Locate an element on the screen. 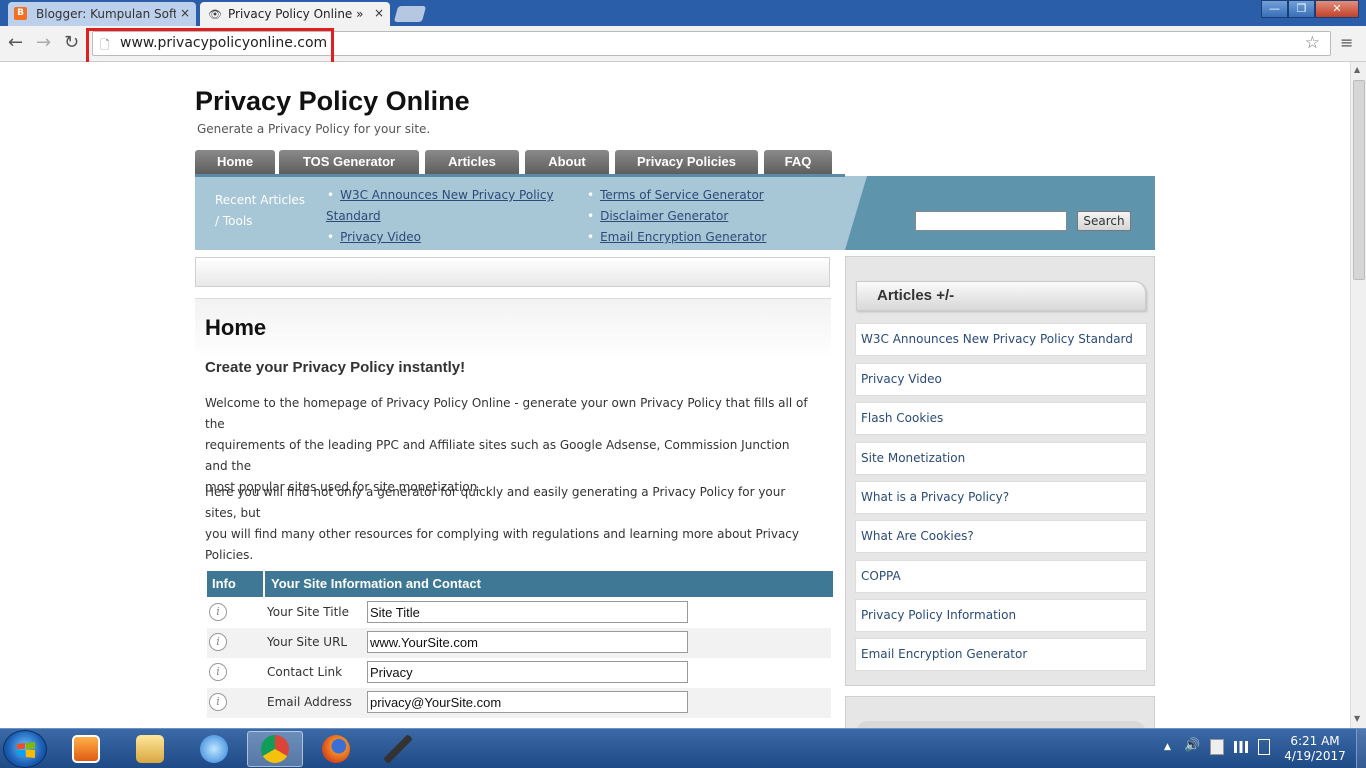 This screenshot has width=1366, height=768. media-player-icon is located at coordinates (86, 749).